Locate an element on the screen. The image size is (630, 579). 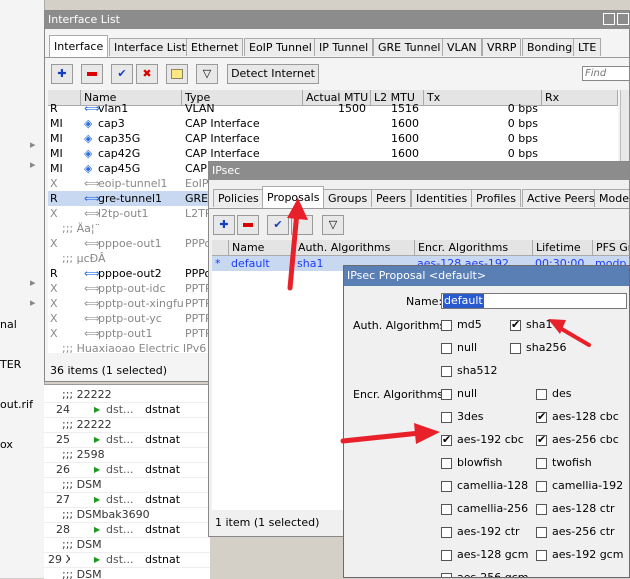
checkbox-sha256 is located at coordinates (515, 348).